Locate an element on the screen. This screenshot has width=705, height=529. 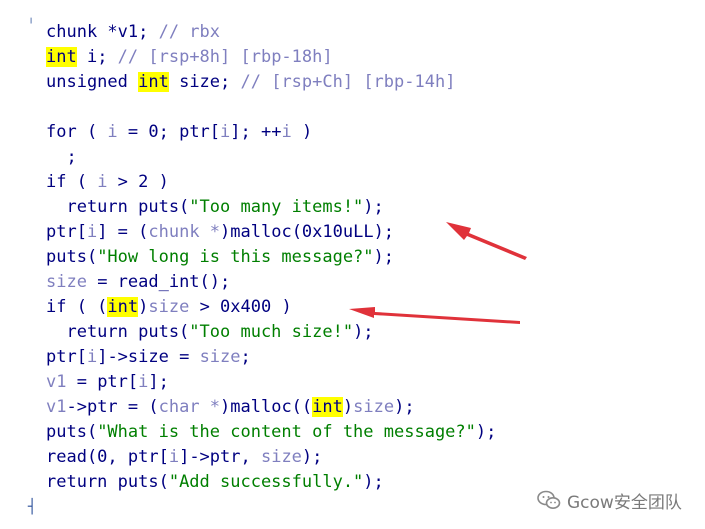
watermark-text: Gcow安全团队 is located at coordinates (624, 502).